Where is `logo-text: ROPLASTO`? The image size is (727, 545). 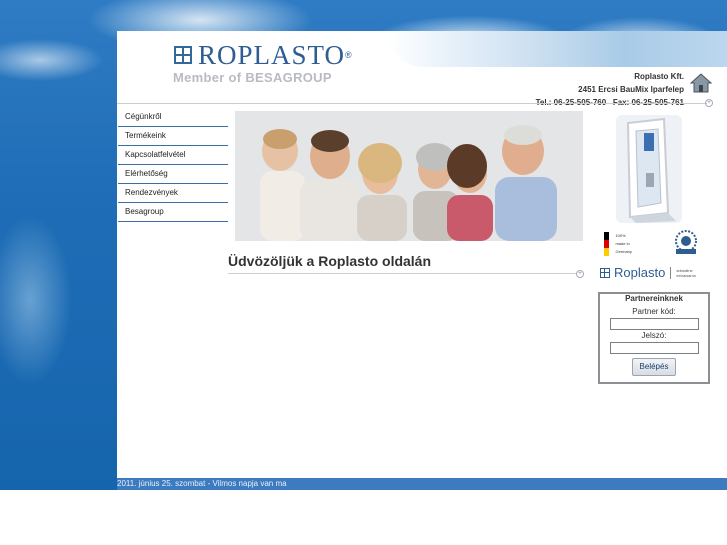 logo-text: ROPLASTO is located at coordinates (272, 55).